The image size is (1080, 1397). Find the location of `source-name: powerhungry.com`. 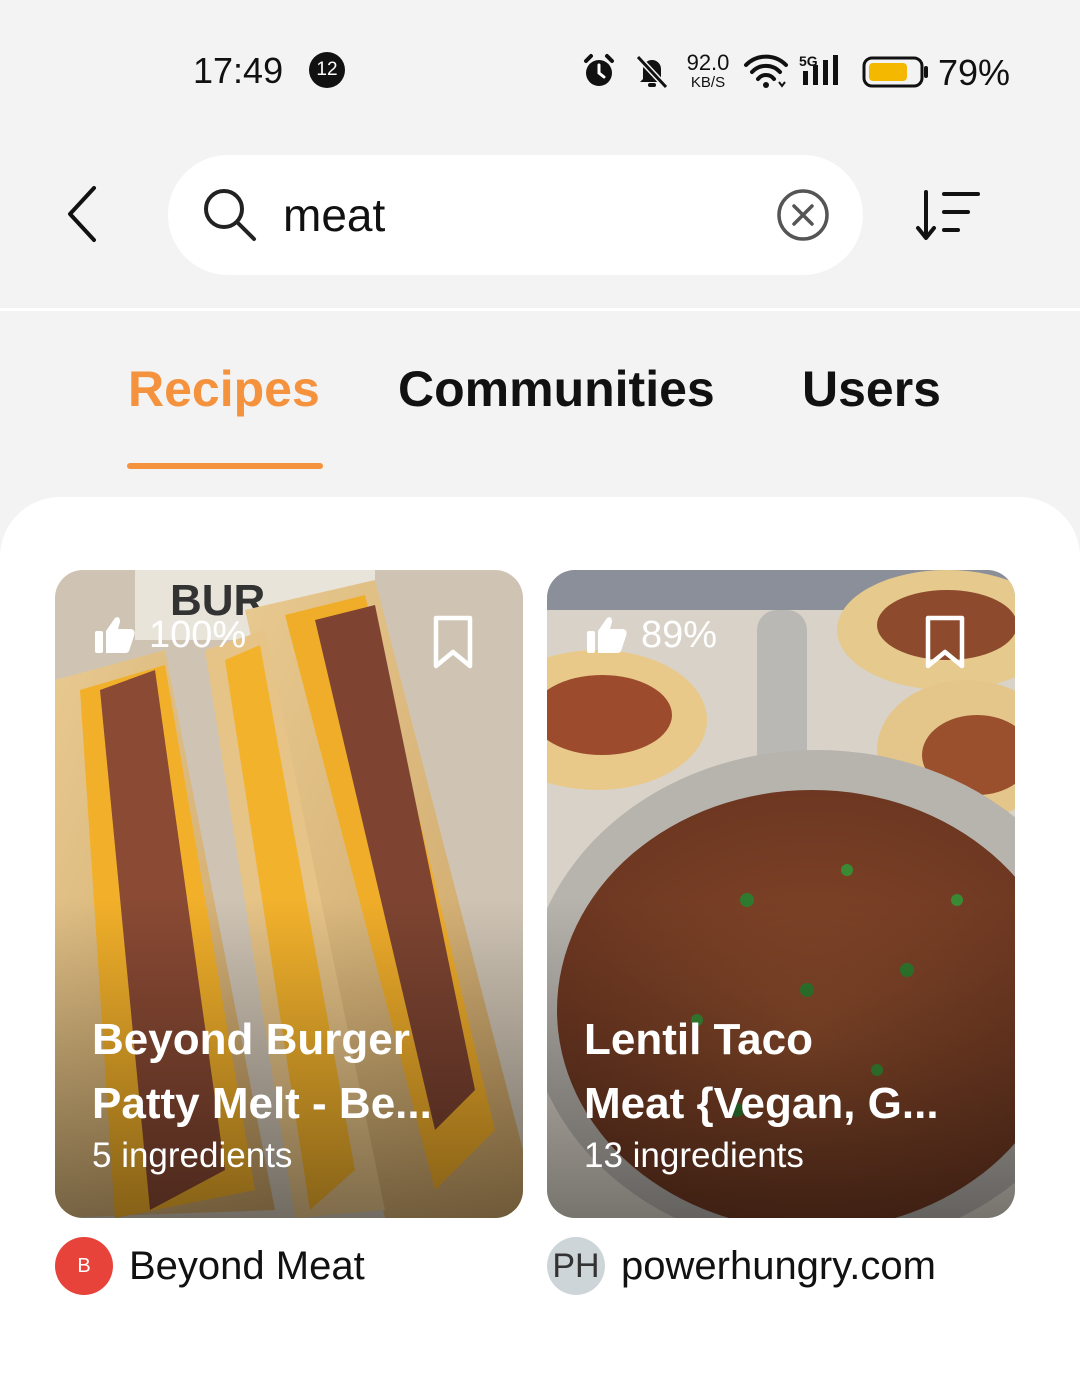

source-name: powerhungry.com is located at coordinates (778, 1265).